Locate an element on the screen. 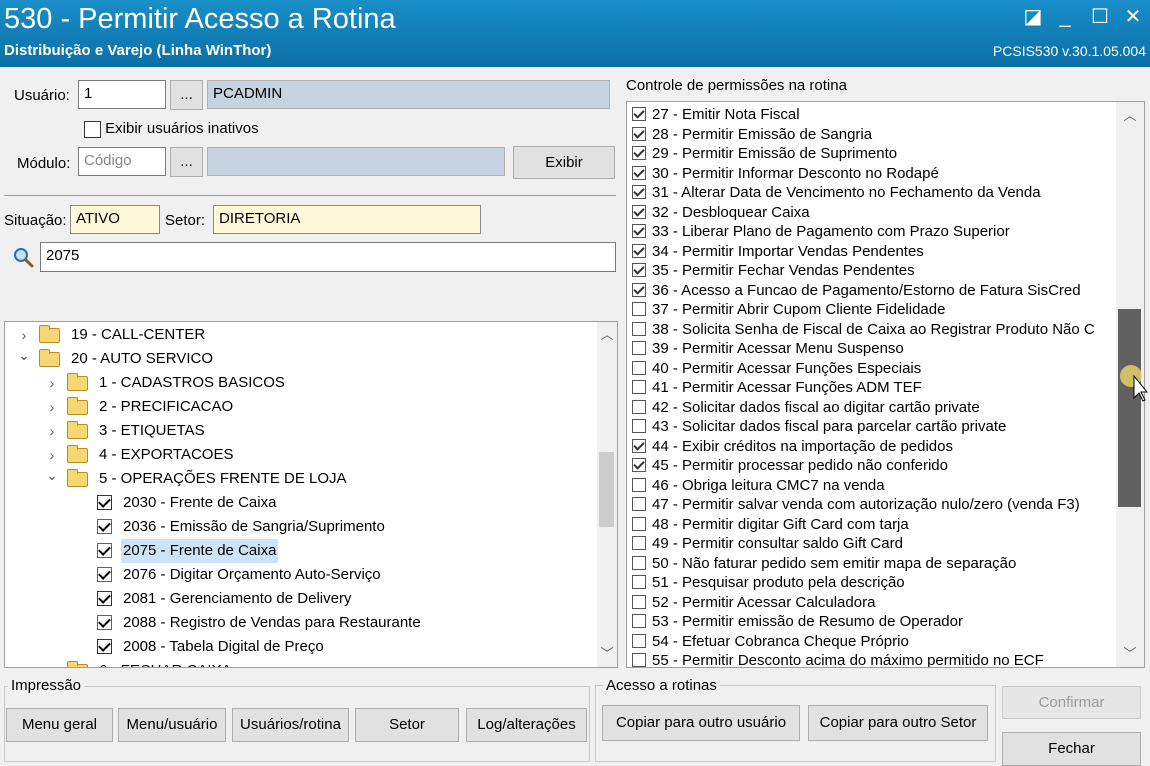 The width and height of the screenshot is (1150, 766). tree-folder: ⌄ 5 - OPERAÇÕES FRENTE DE LOJA is located at coordinates (300, 479).